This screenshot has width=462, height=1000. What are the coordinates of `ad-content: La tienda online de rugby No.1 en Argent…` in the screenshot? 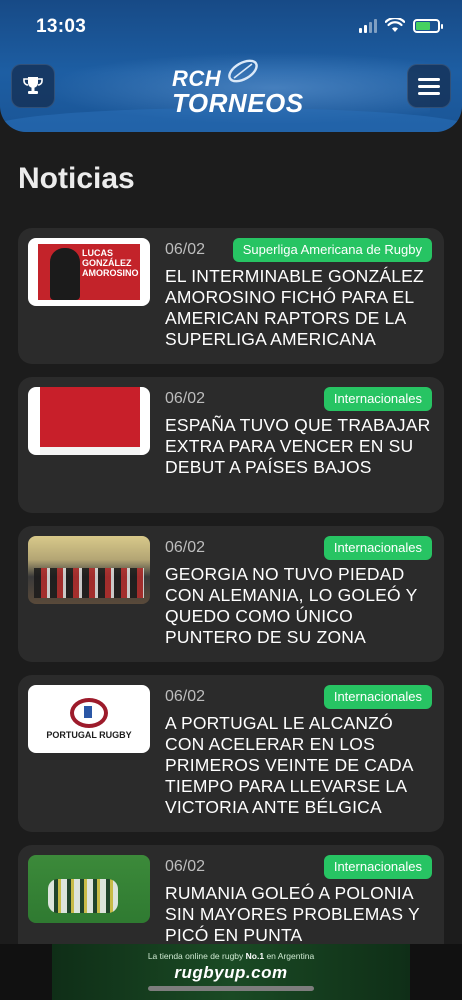 It's located at (231, 972).